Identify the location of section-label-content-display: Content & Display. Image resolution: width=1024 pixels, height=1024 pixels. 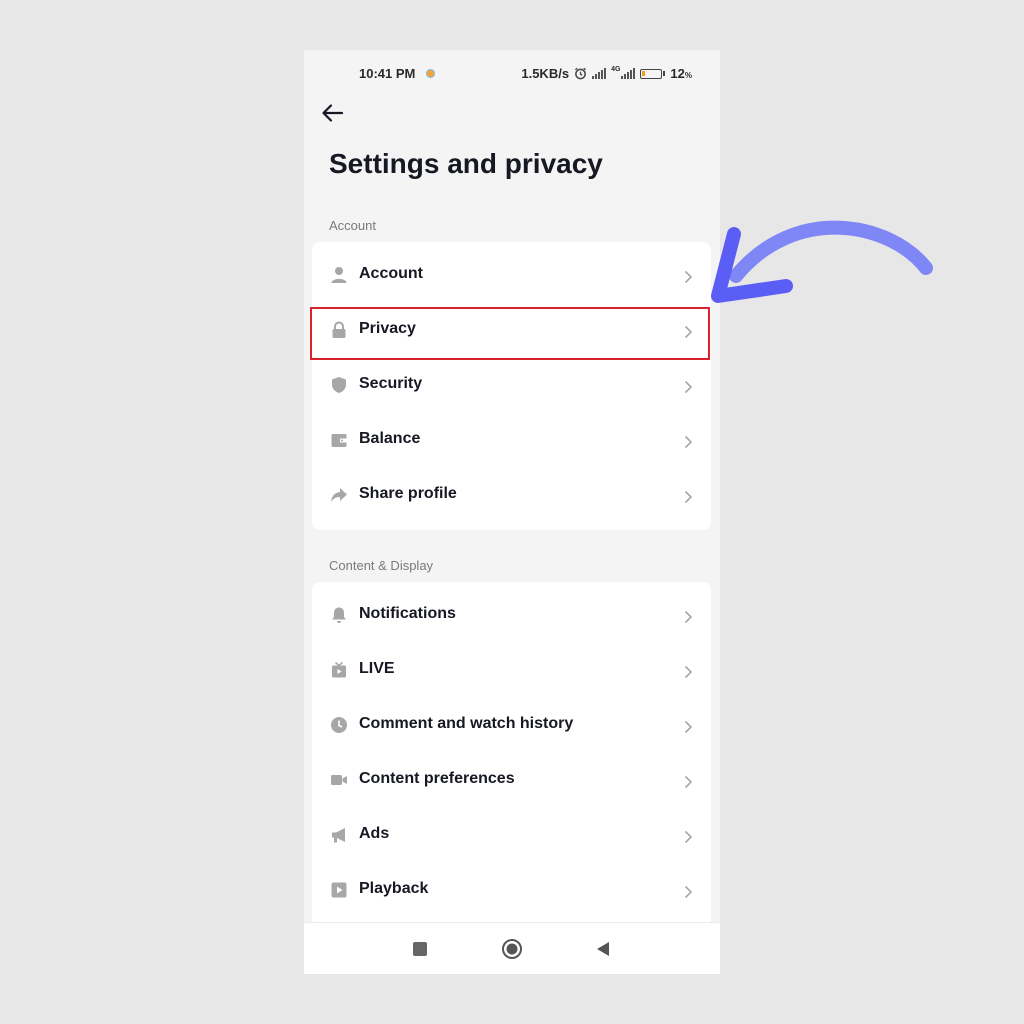
(381, 565).